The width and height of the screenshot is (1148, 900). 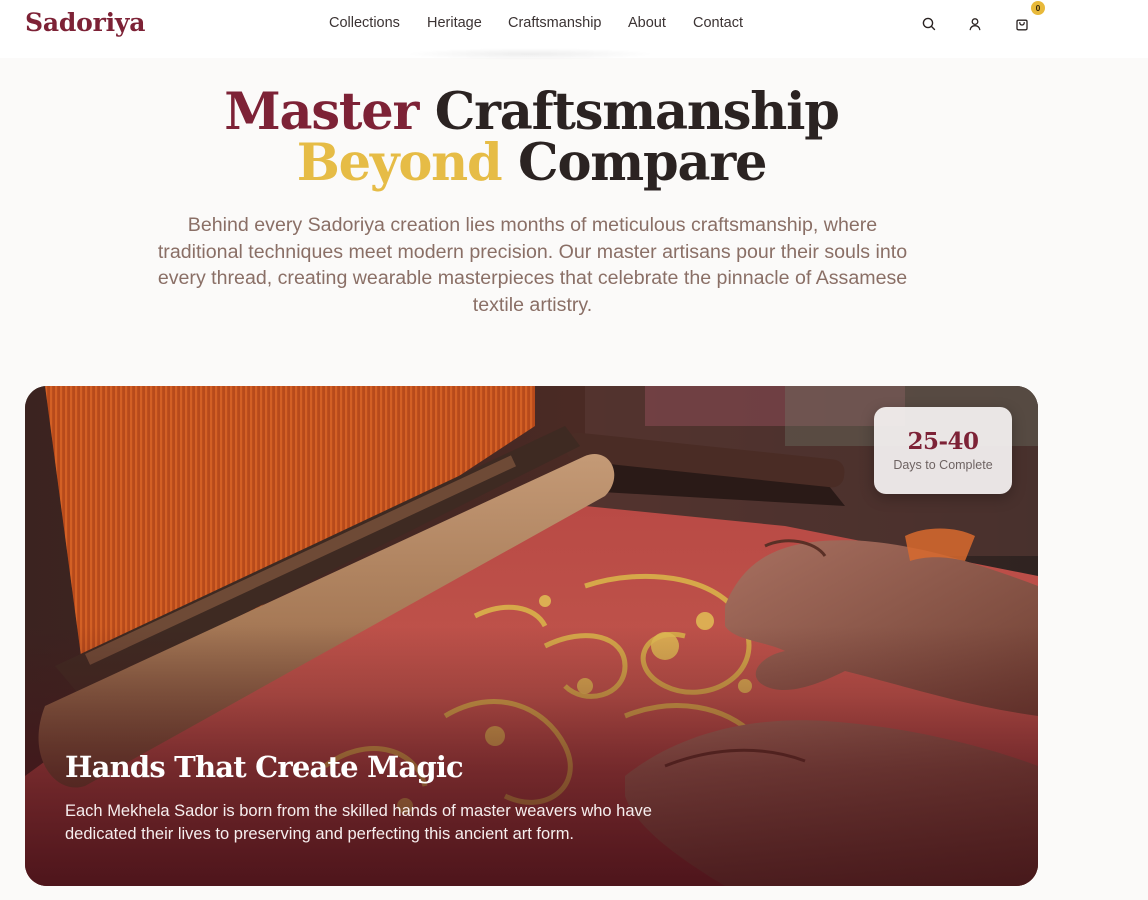 What do you see at coordinates (554, 23) in the screenshot?
I see `nav-item-craftsmanship: Craftsmanship` at bounding box center [554, 23].